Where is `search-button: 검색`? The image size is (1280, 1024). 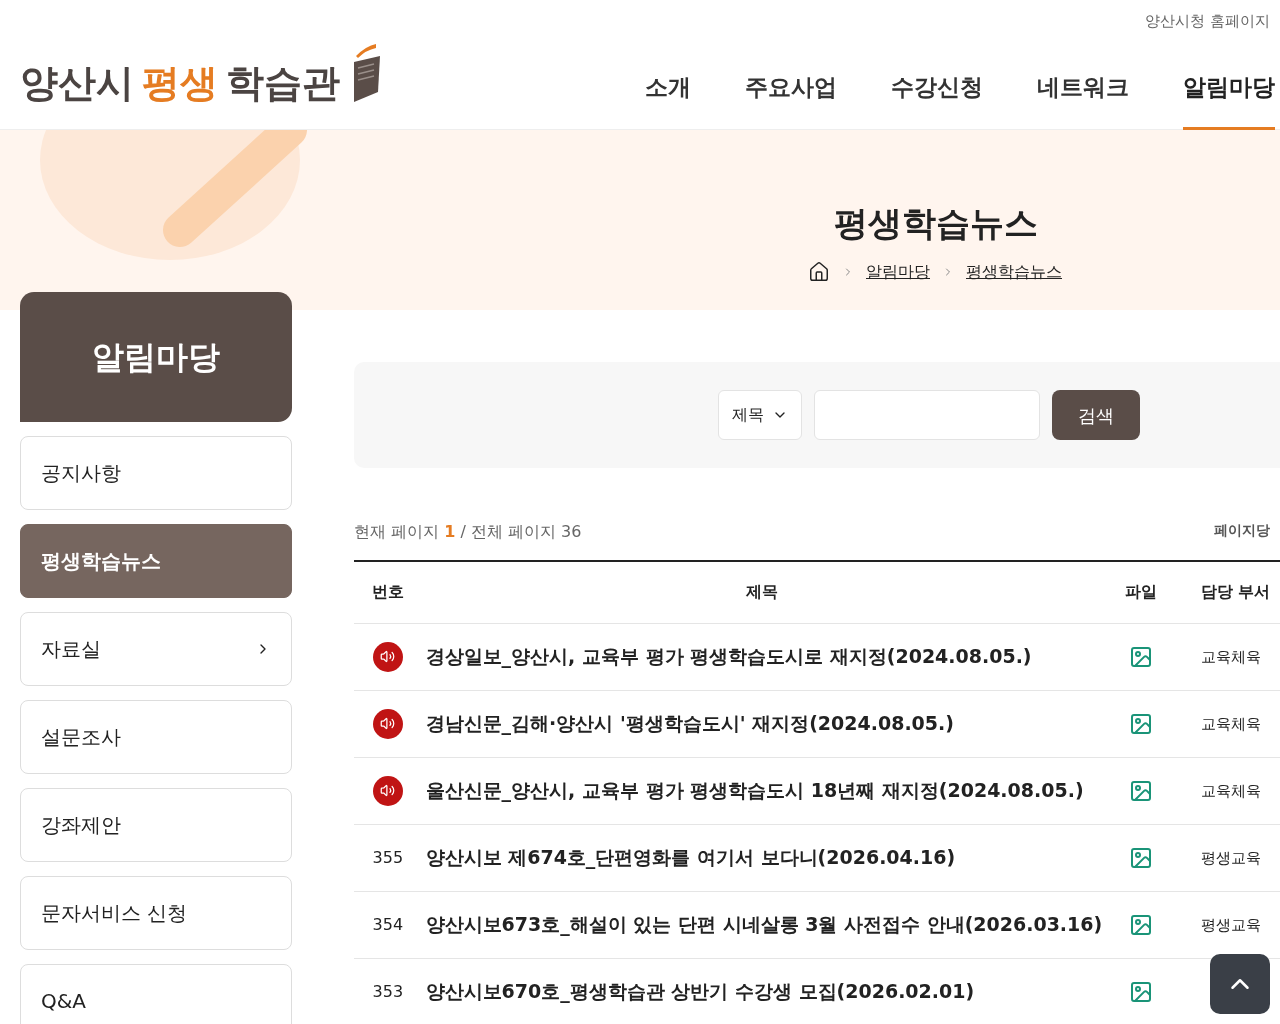 search-button: 검색 is located at coordinates (1096, 415).